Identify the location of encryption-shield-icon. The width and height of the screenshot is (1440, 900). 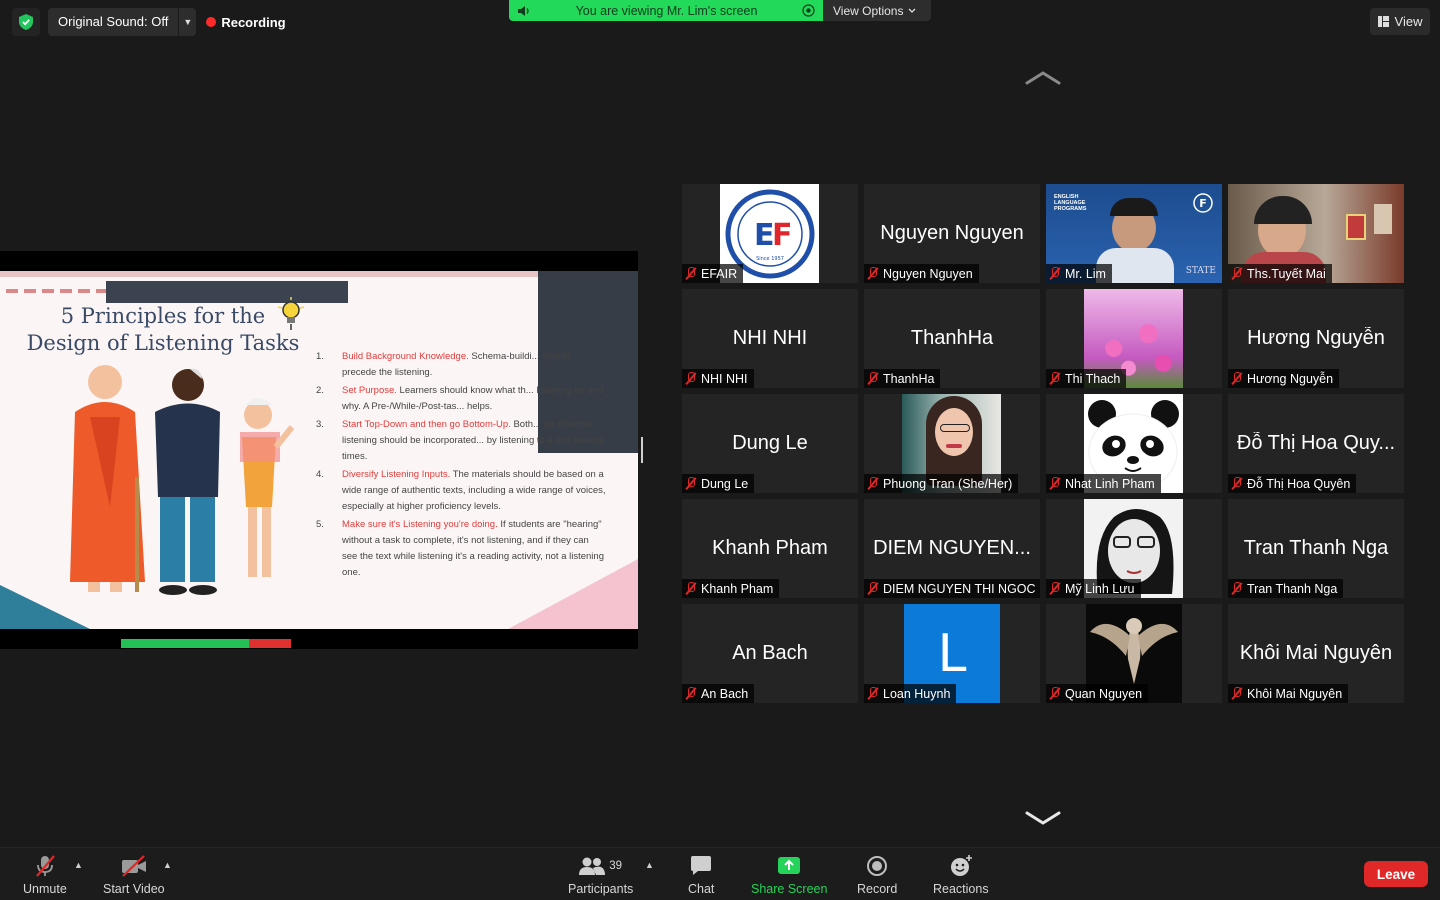
(26, 22).